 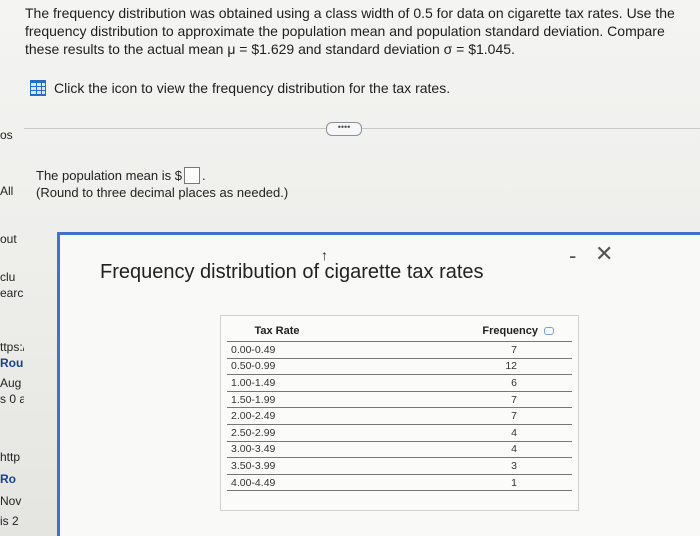 I want to click on edge-text: earc, so click(x=12, y=293).